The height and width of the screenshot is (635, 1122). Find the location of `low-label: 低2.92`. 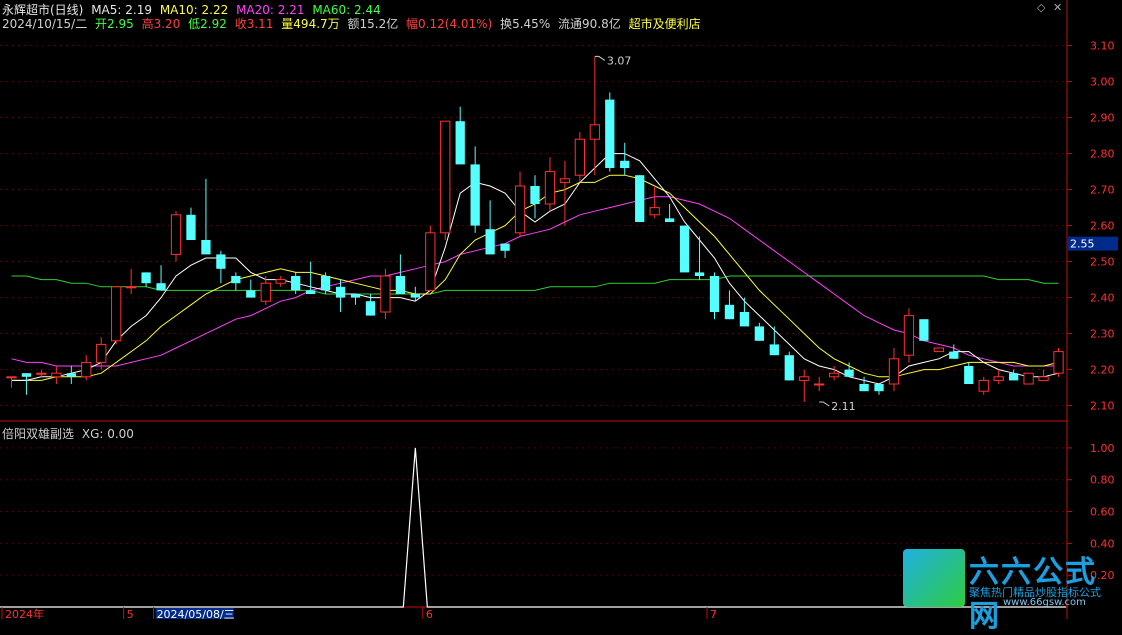

low-label: 低2.92 is located at coordinates (207, 24).